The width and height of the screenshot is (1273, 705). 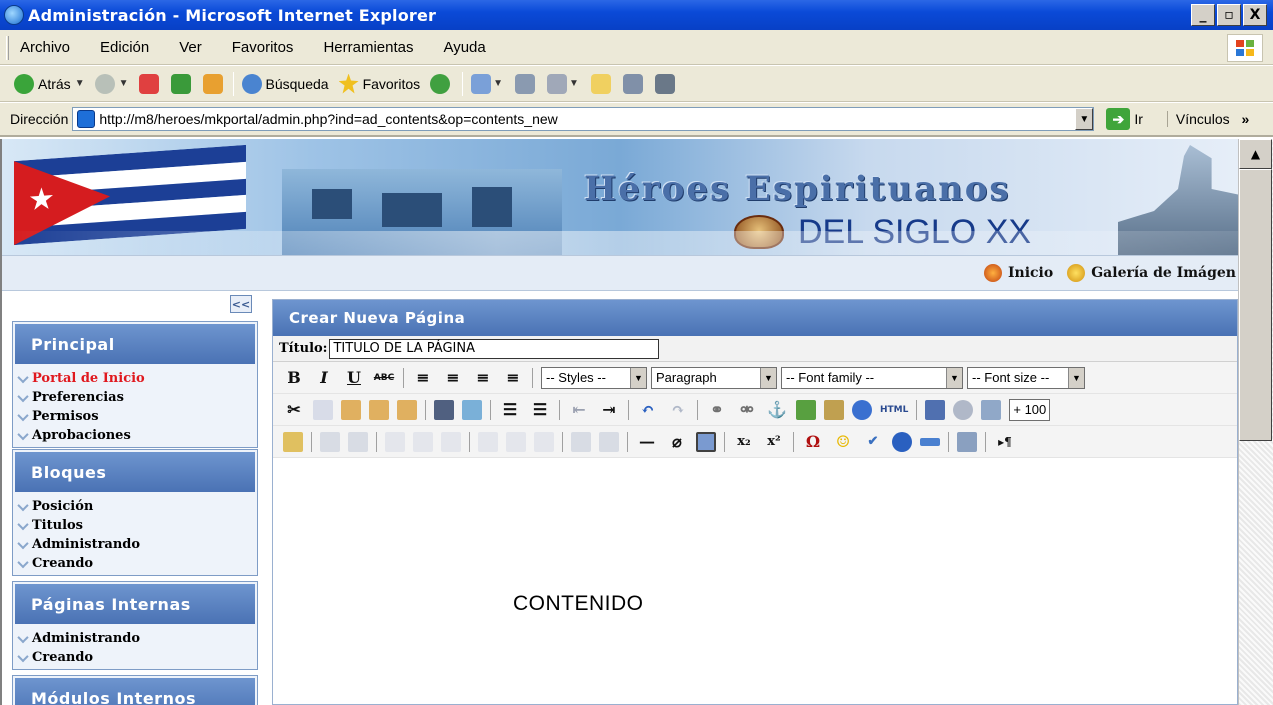 What do you see at coordinates (1005, 442) in the screenshot?
I see `ltr-icon: ▸¶` at bounding box center [1005, 442].